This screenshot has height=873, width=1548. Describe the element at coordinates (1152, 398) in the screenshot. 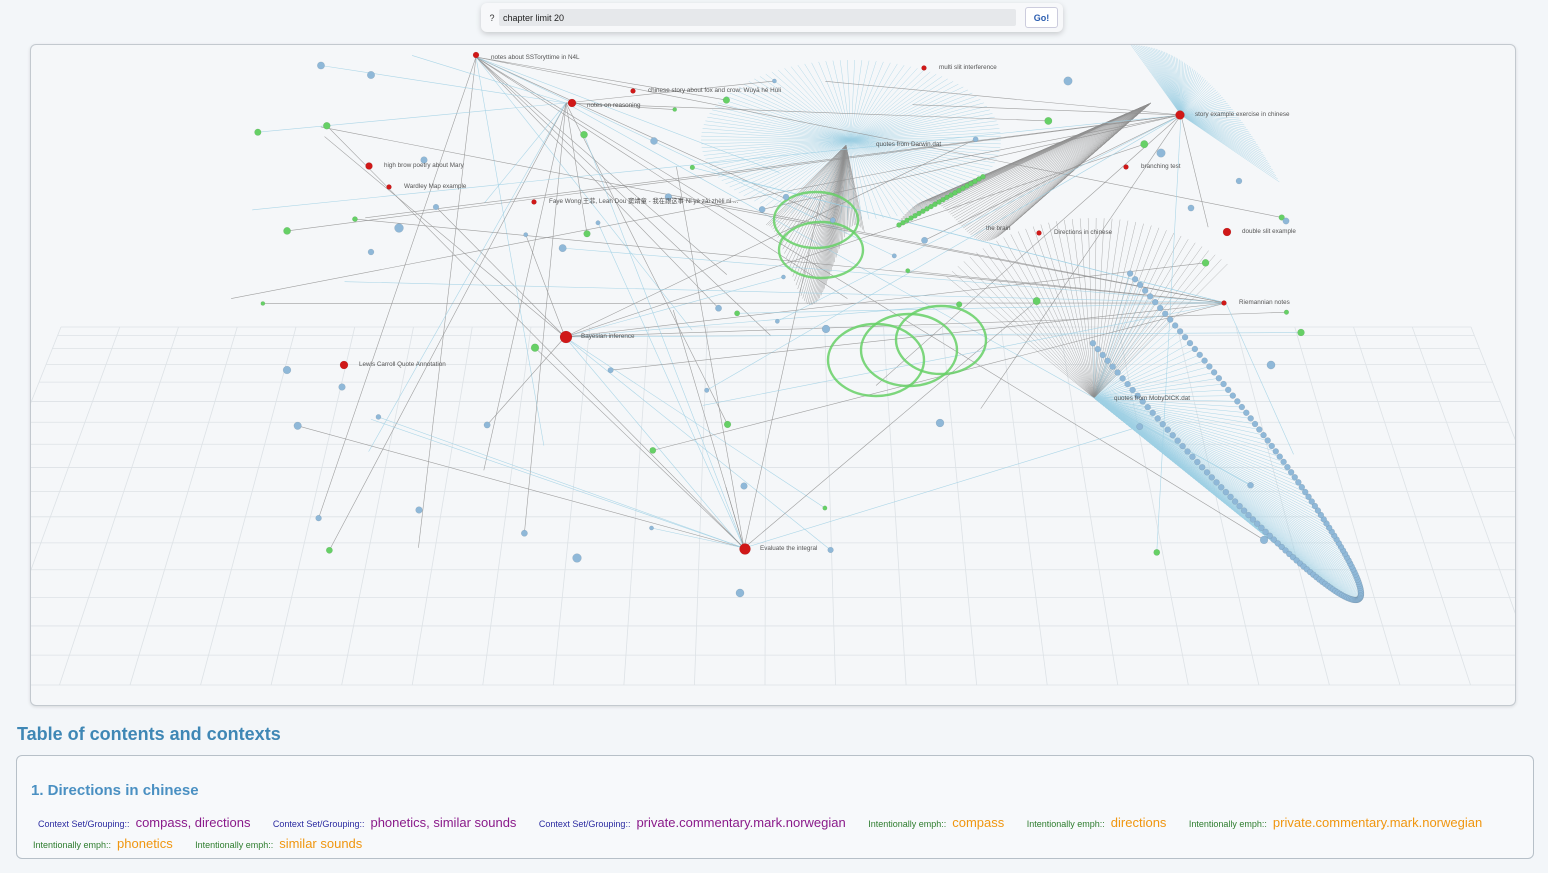

I see `node-label: quotes from MobyDICK.dat` at that location.